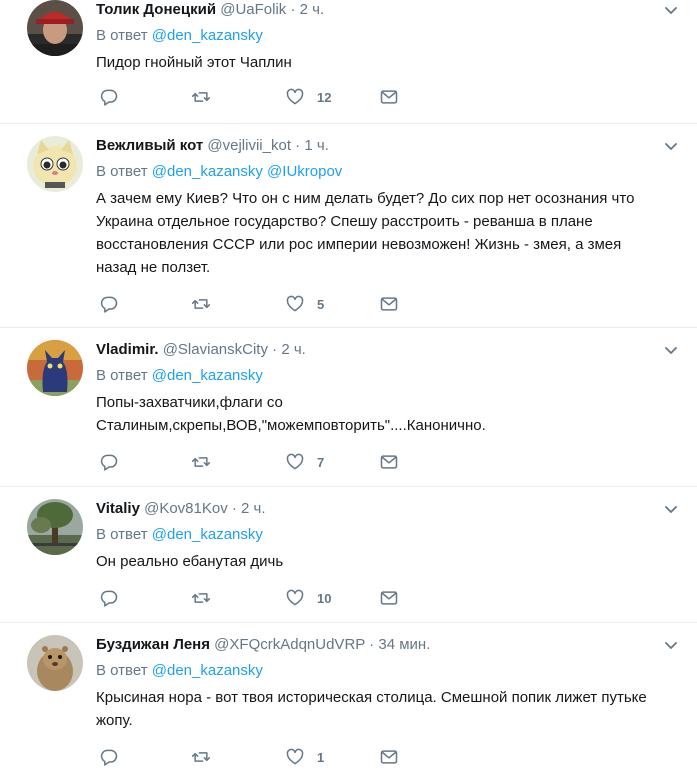  I want to click on author-handle: @SlavianskCity, so click(215, 349).